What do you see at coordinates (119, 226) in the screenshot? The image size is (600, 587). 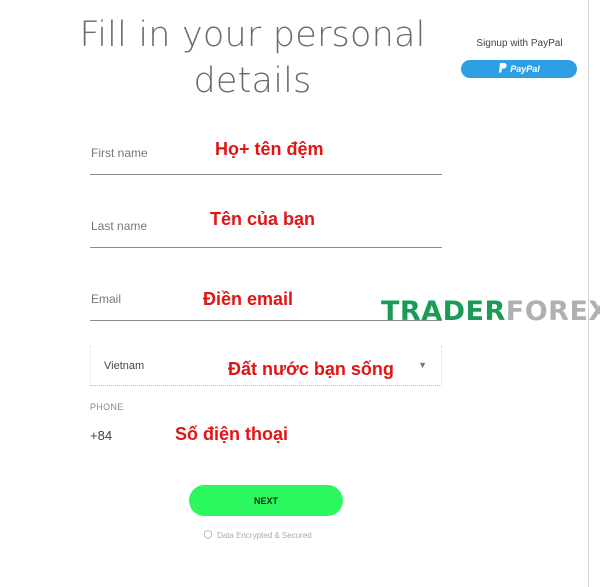 I see `last-name-placeholder: Last name` at bounding box center [119, 226].